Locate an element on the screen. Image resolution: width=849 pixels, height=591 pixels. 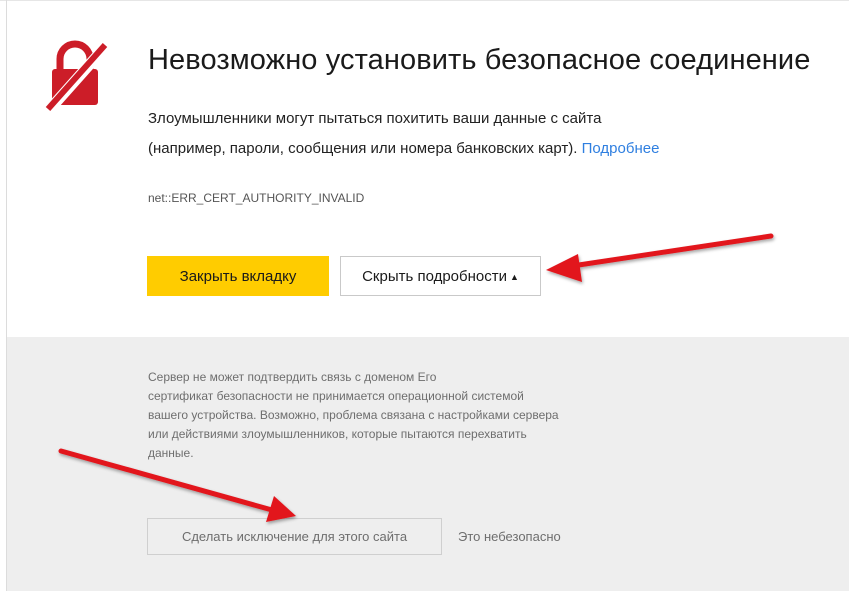
top-divider is located at coordinates (424, 0).